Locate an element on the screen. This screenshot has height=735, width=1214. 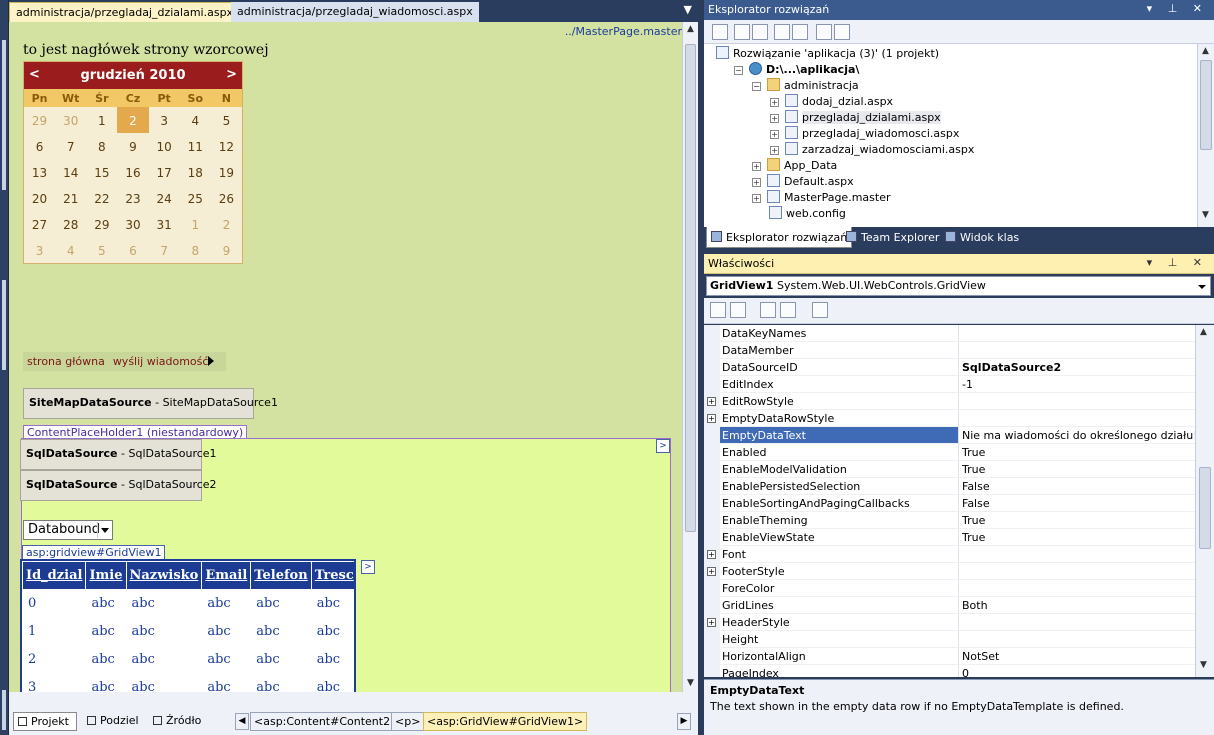
calendar-day: 25 is located at coordinates (195, 198).